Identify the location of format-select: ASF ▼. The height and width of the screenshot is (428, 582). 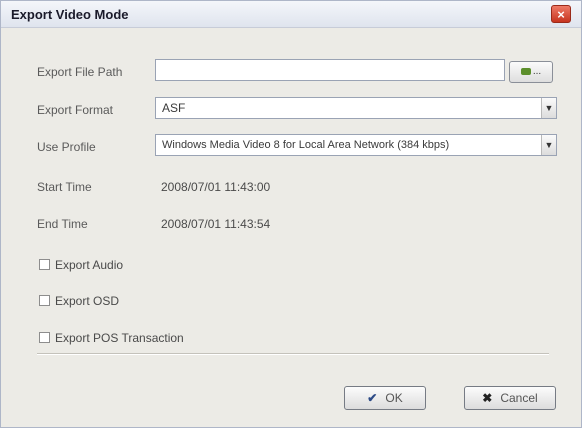
(356, 108).